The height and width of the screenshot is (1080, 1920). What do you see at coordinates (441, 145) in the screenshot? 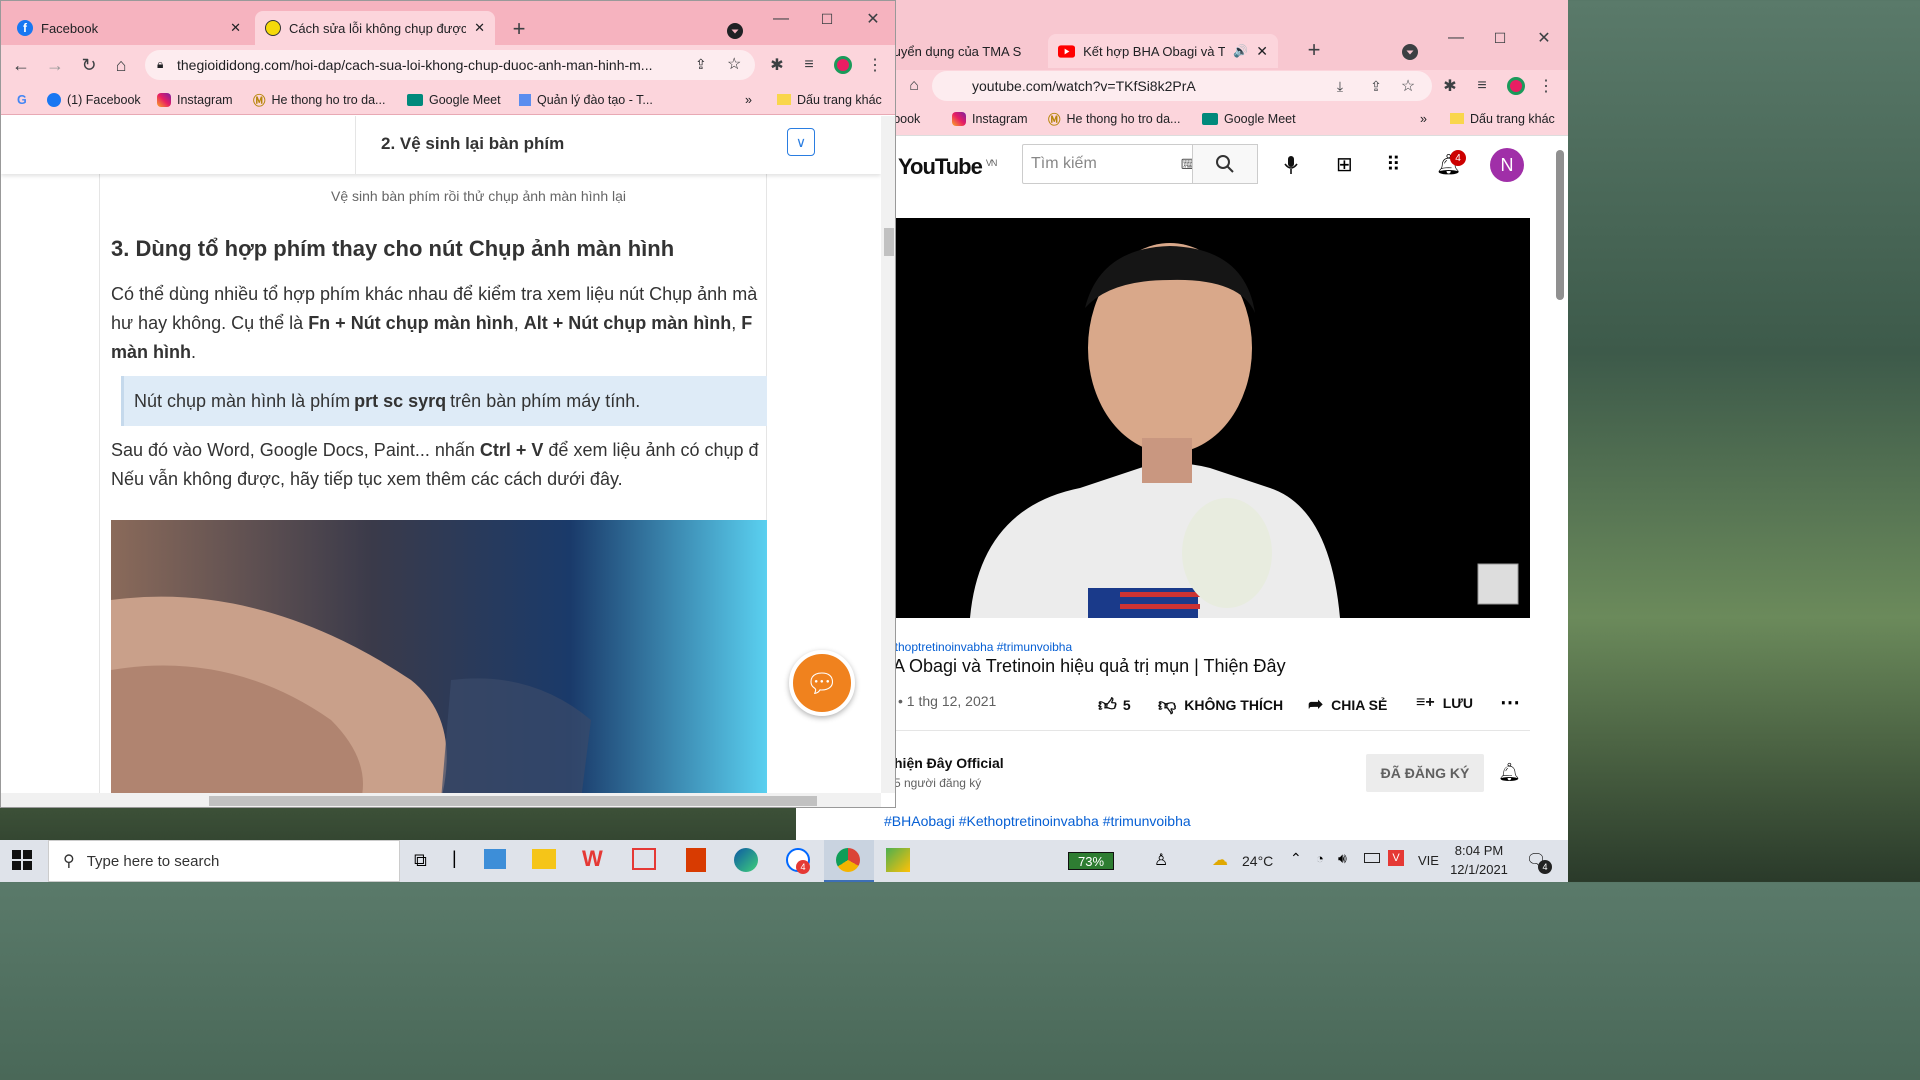
I see `sticky-toc: 2. Vệ sinh lại bàn phím ∨` at bounding box center [441, 145].